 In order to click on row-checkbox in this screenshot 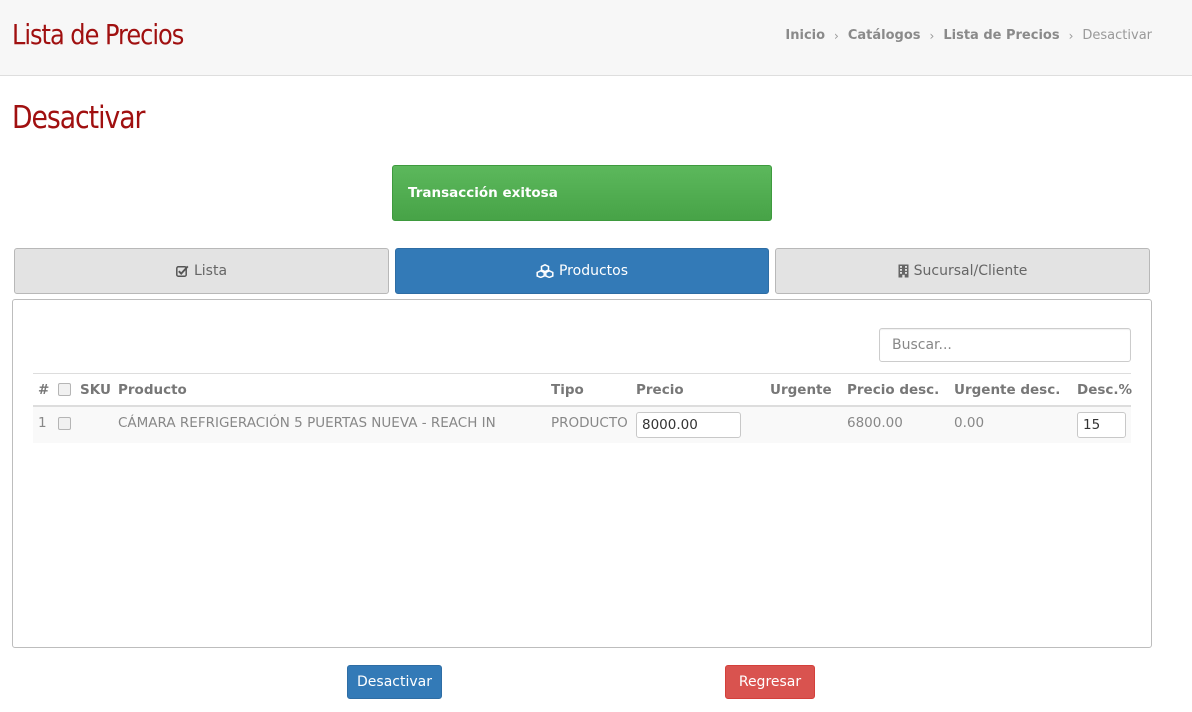, I will do `click(64, 423)`.